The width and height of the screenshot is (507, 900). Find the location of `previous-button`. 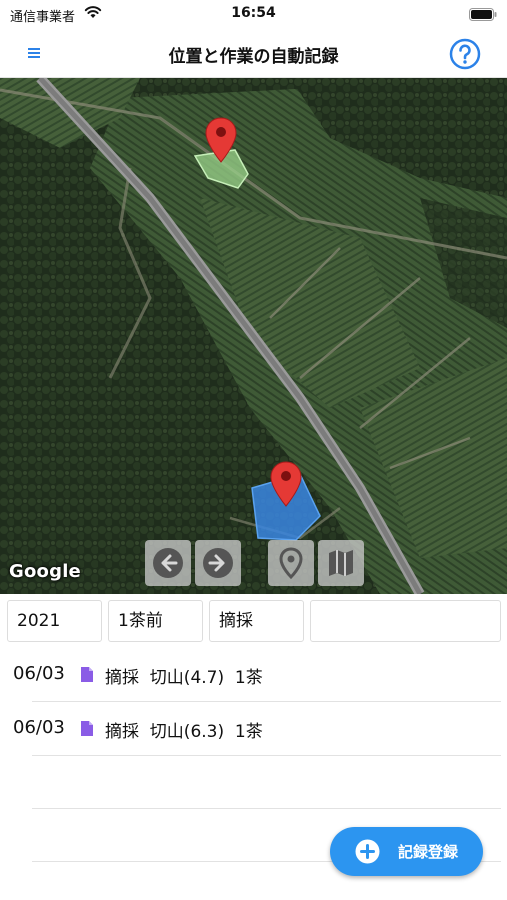

previous-button is located at coordinates (168, 563).